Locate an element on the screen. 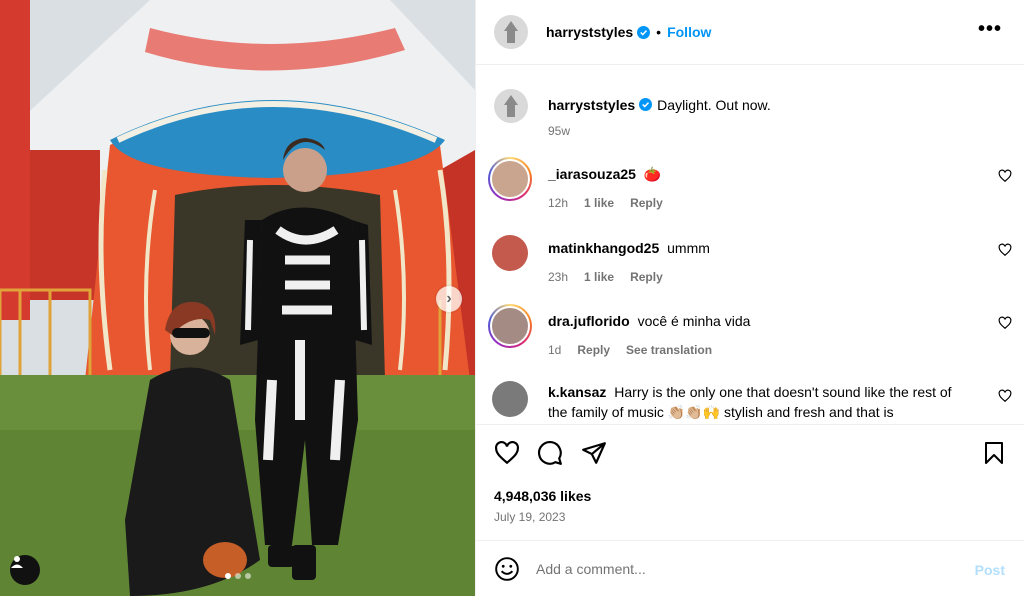  comment-text: 🍅 is located at coordinates (652, 174).